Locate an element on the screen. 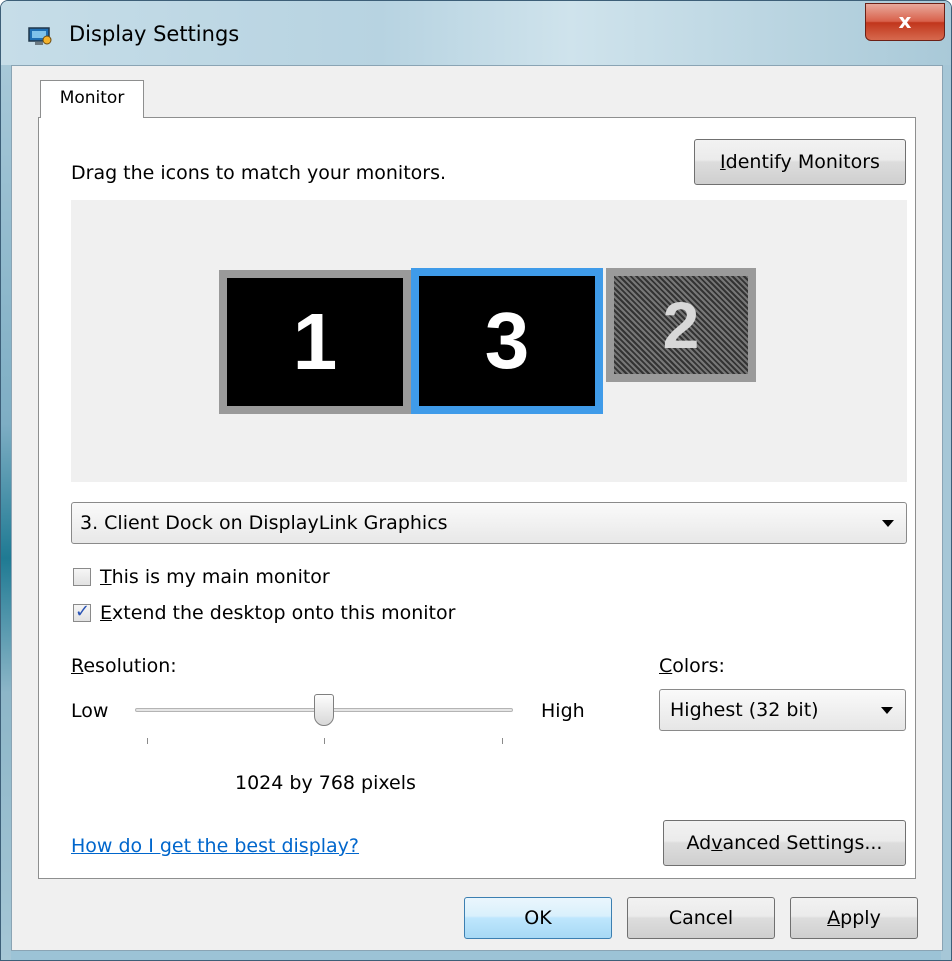  monitor-select-value: 3. Client Dock on DisplayLink Graphics is located at coordinates (264, 523).